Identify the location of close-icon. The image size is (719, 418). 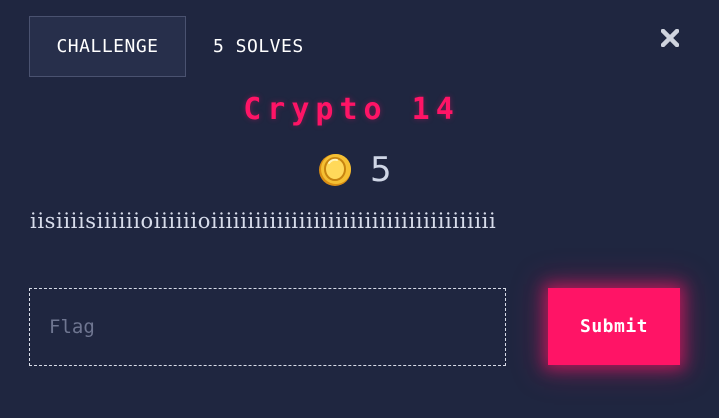
(670, 38).